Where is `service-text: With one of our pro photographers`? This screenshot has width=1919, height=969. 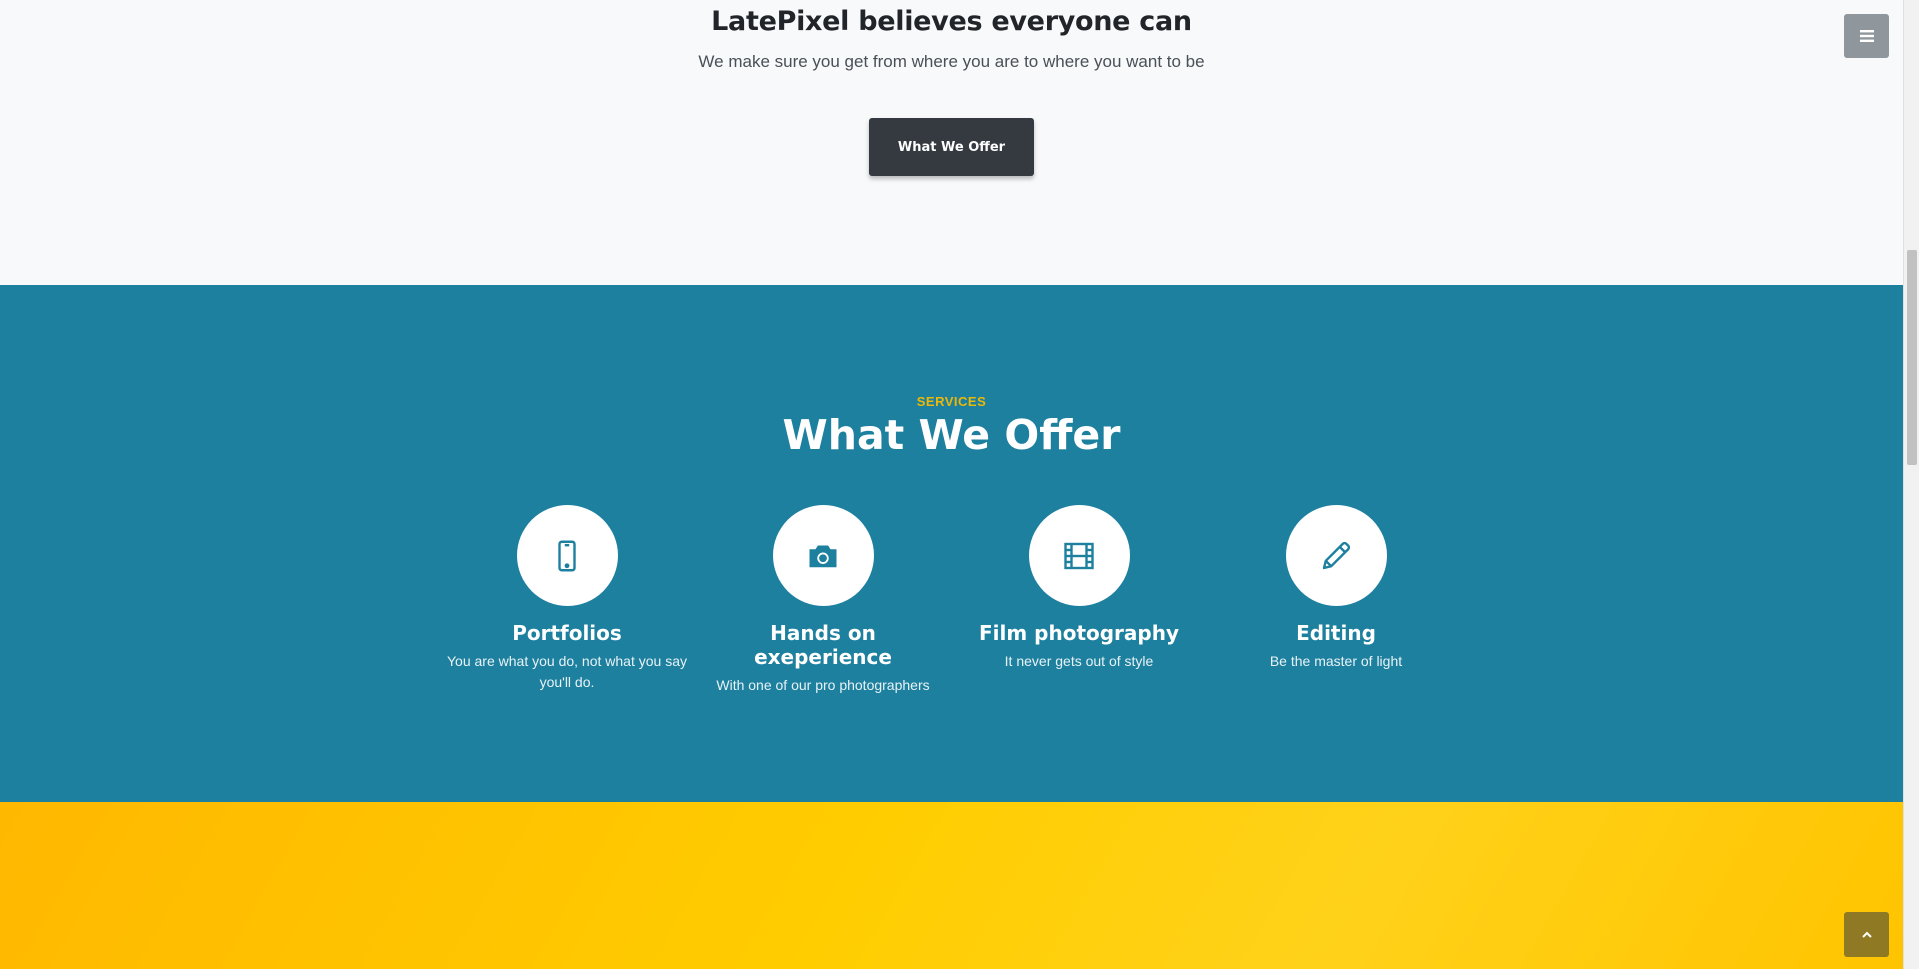
service-text: With one of our pro photographers is located at coordinates (823, 685).